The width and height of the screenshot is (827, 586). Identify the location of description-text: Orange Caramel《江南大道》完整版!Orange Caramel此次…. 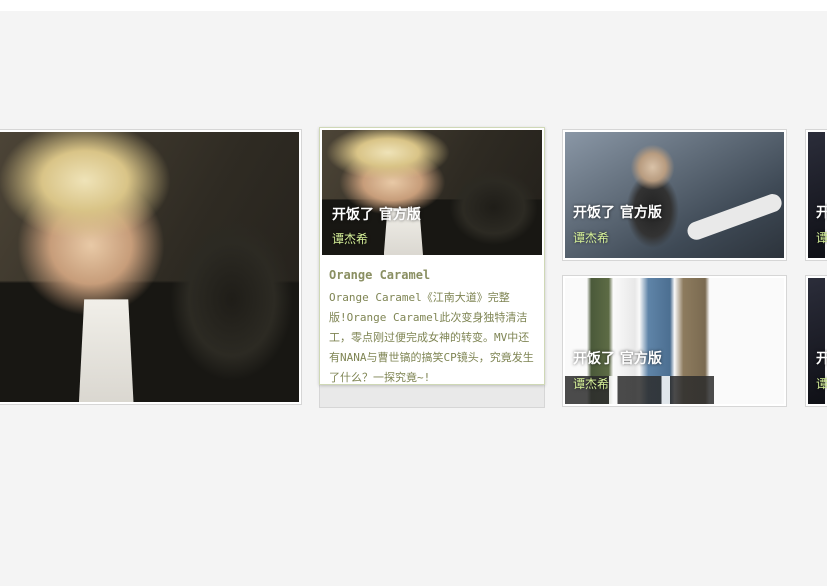
(431, 337).